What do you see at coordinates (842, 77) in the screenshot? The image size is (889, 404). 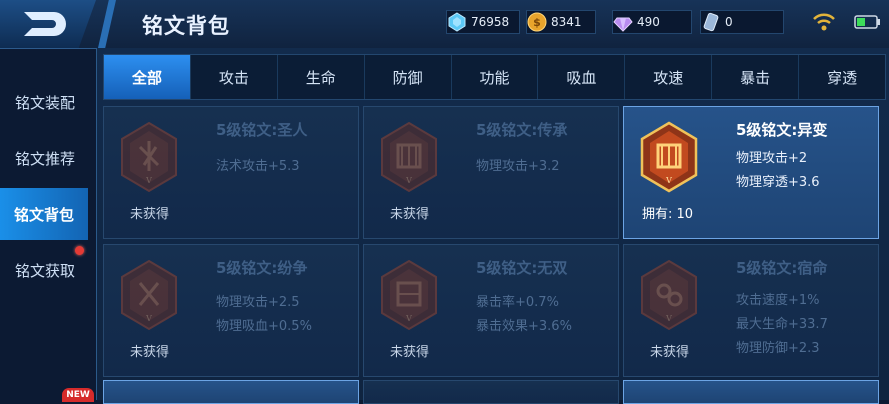 I see `tab-penetration: 穿透` at bounding box center [842, 77].